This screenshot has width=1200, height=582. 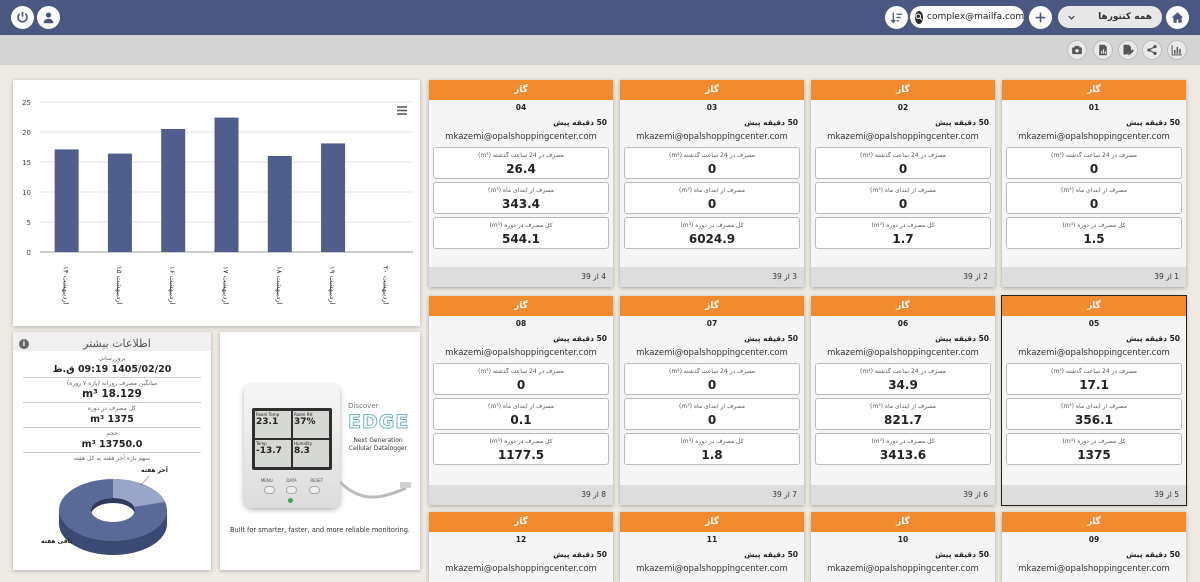 I want to click on home-icon, so click(x=1177, y=17).